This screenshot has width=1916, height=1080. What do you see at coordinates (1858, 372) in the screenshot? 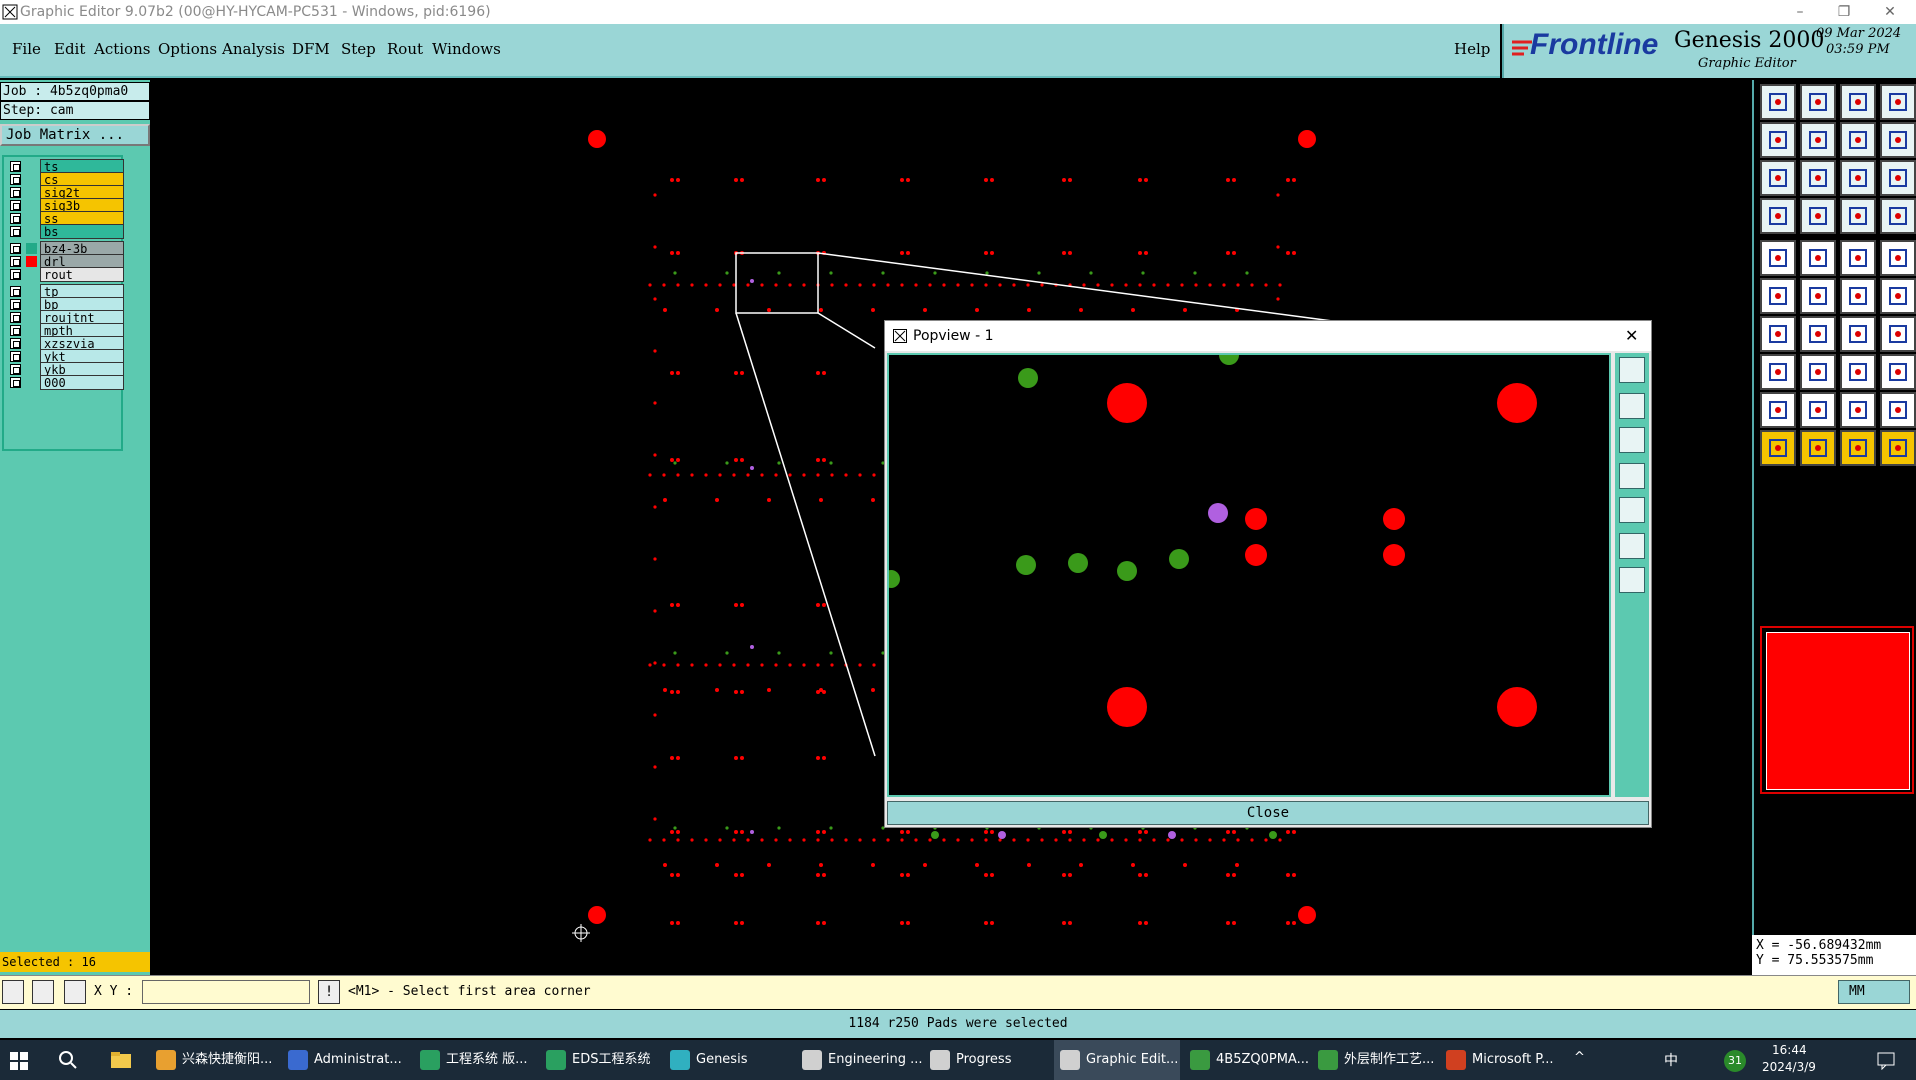
I see `align-icon` at bounding box center [1858, 372].